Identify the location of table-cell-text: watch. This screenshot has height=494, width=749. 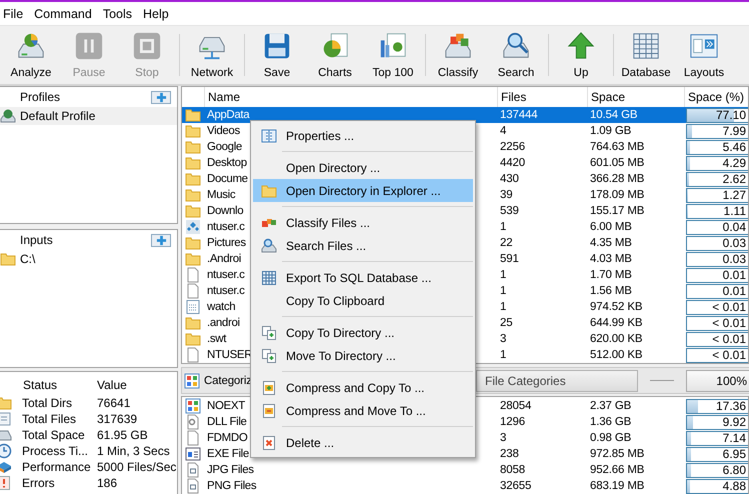
(221, 307).